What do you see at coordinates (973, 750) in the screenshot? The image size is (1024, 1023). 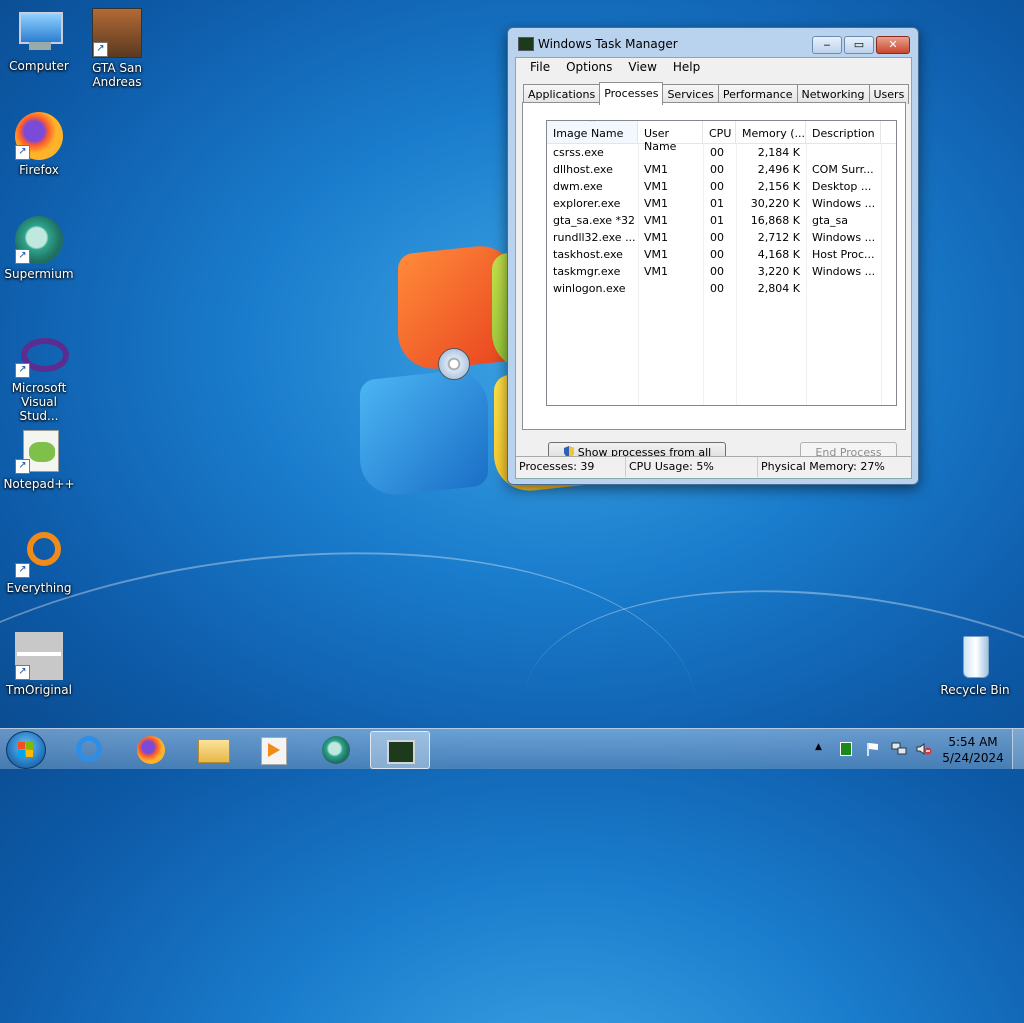 I see `clock: 5:54 AM 5/24/2024` at bounding box center [973, 750].